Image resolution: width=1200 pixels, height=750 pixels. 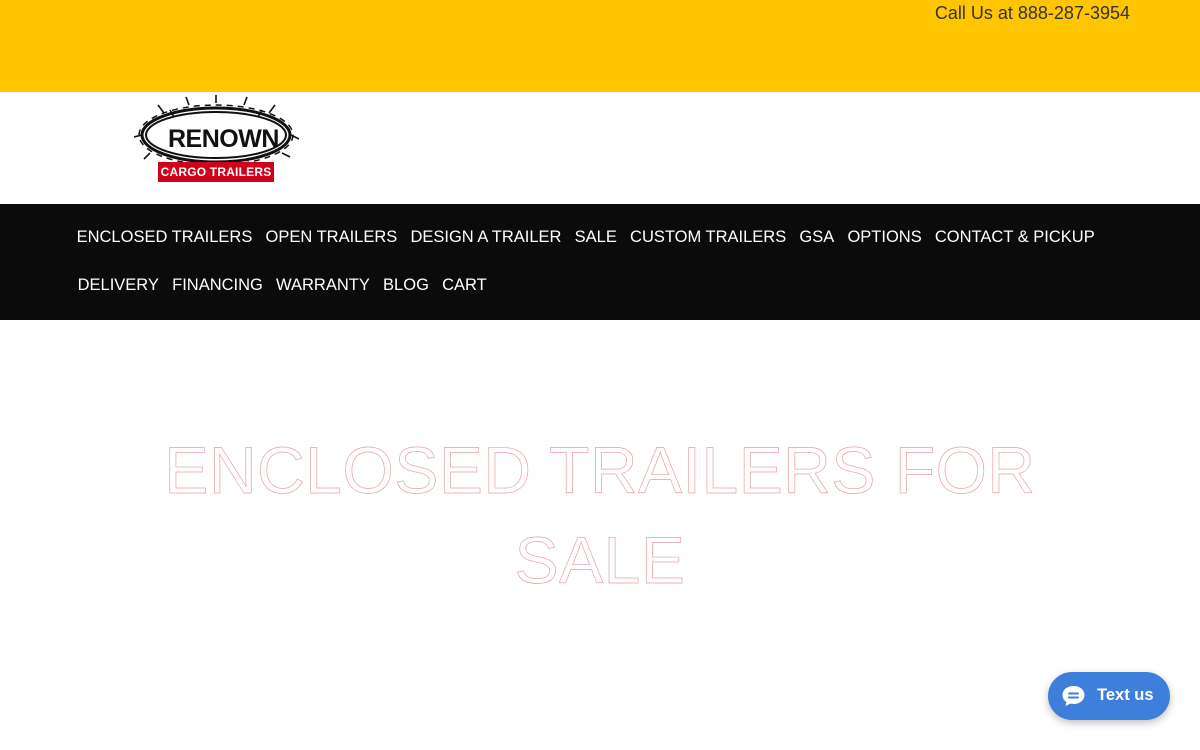 What do you see at coordinates (118, 285) in the screenshot?
I see `nav-item-delivery: DELIVERY` at bounding box center [118, 285].